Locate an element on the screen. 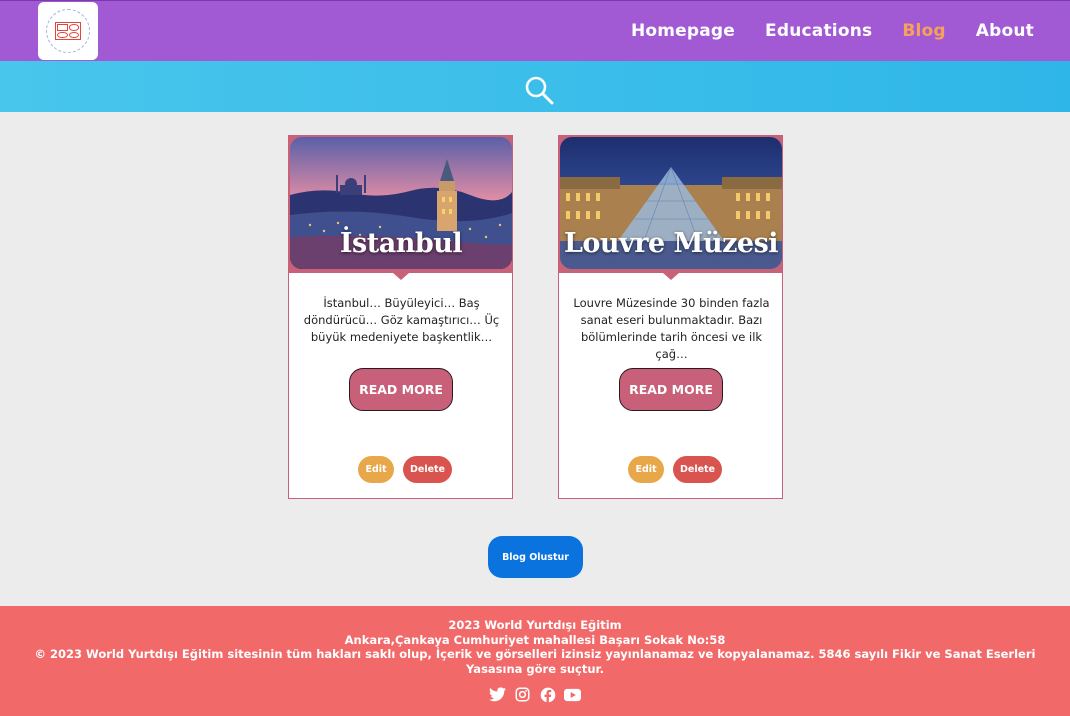  louvre-photo: Louvre Müzesi is located at coordinates (671, 203).